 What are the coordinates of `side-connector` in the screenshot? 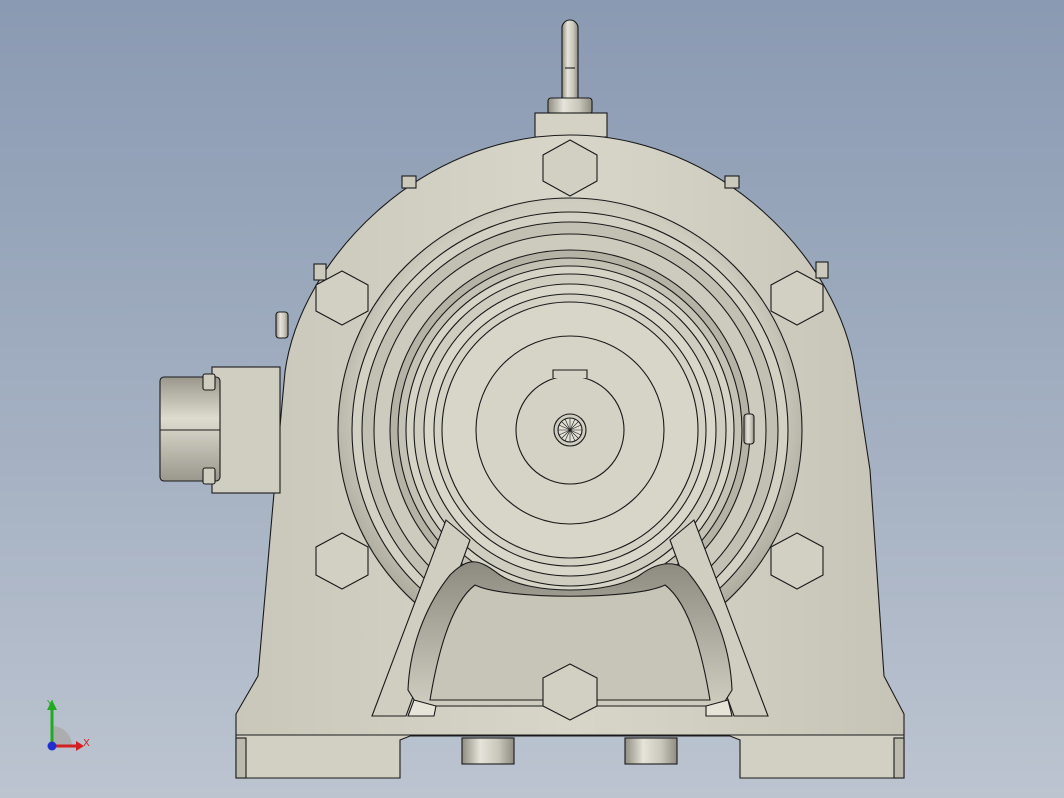 It's located at (220, 430).